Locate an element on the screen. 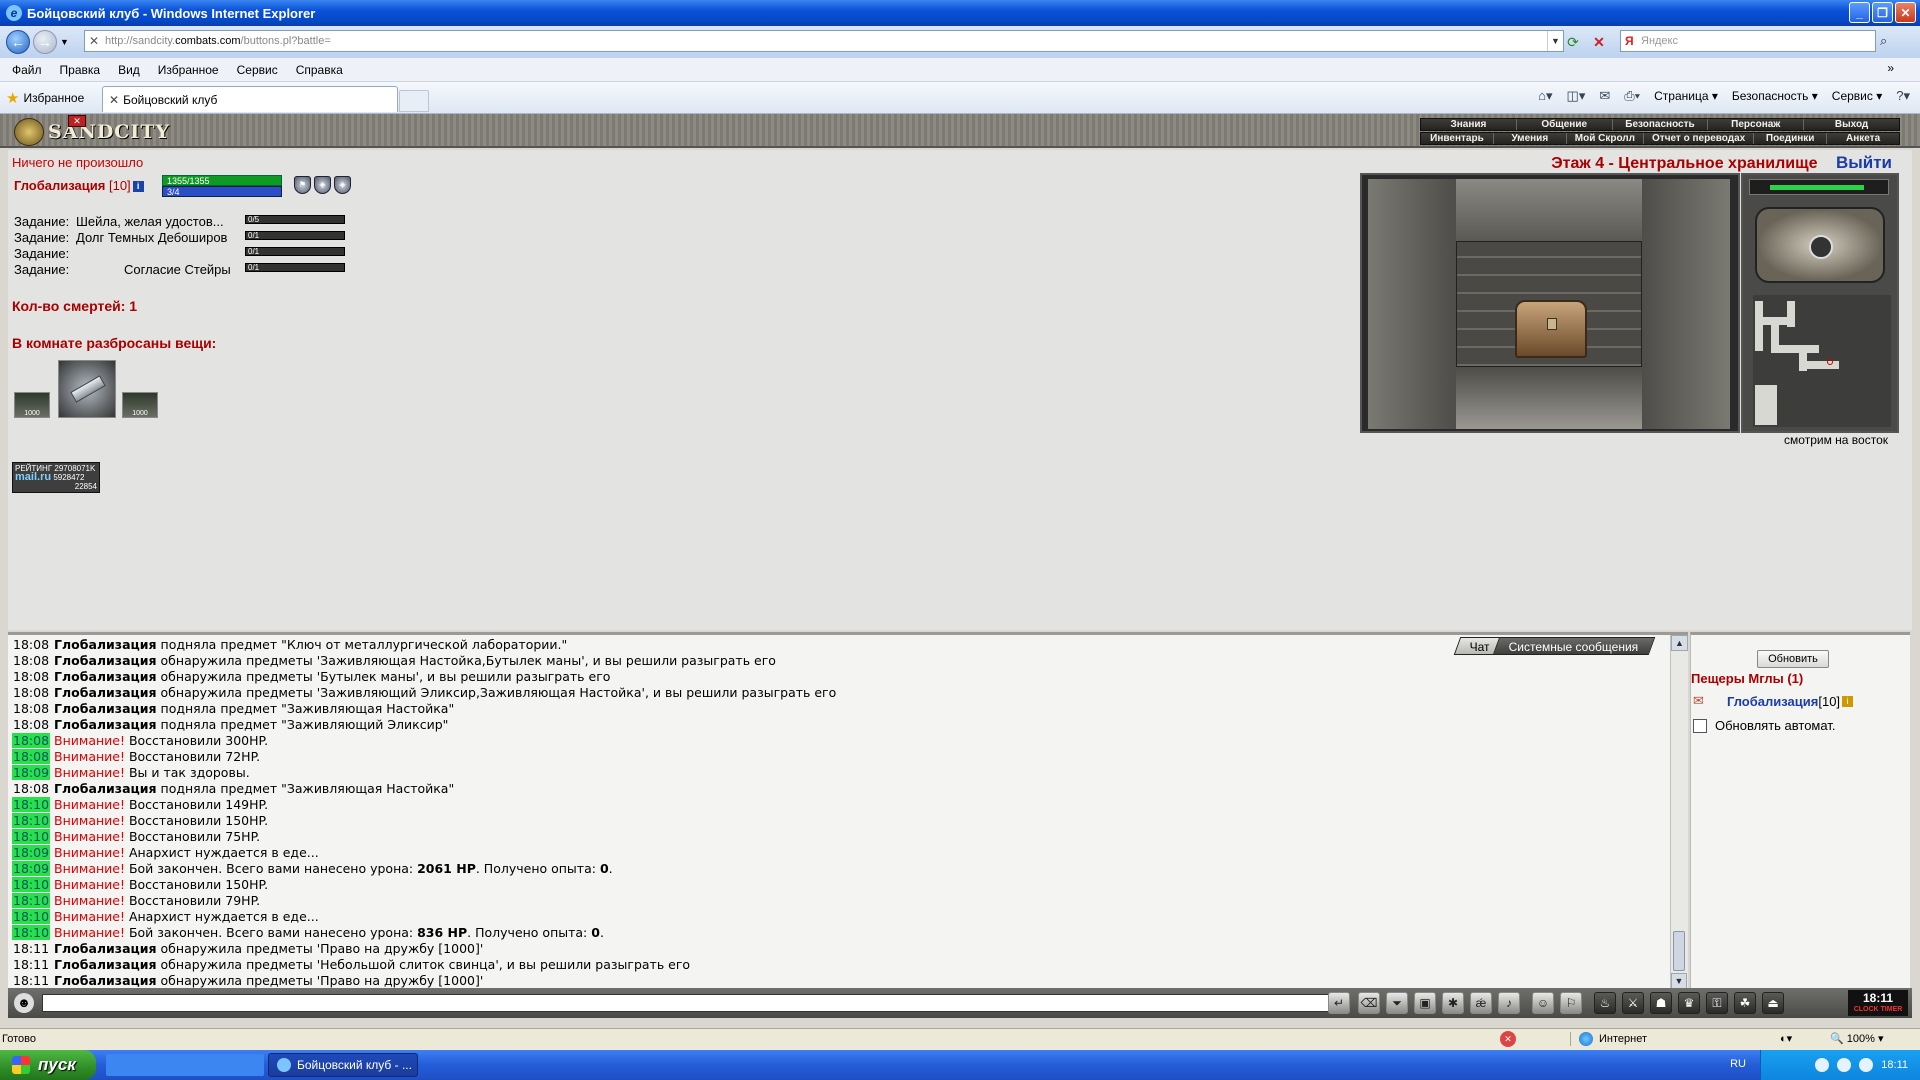  nav-character: Персонаж is located at coordinates (1756, 124).